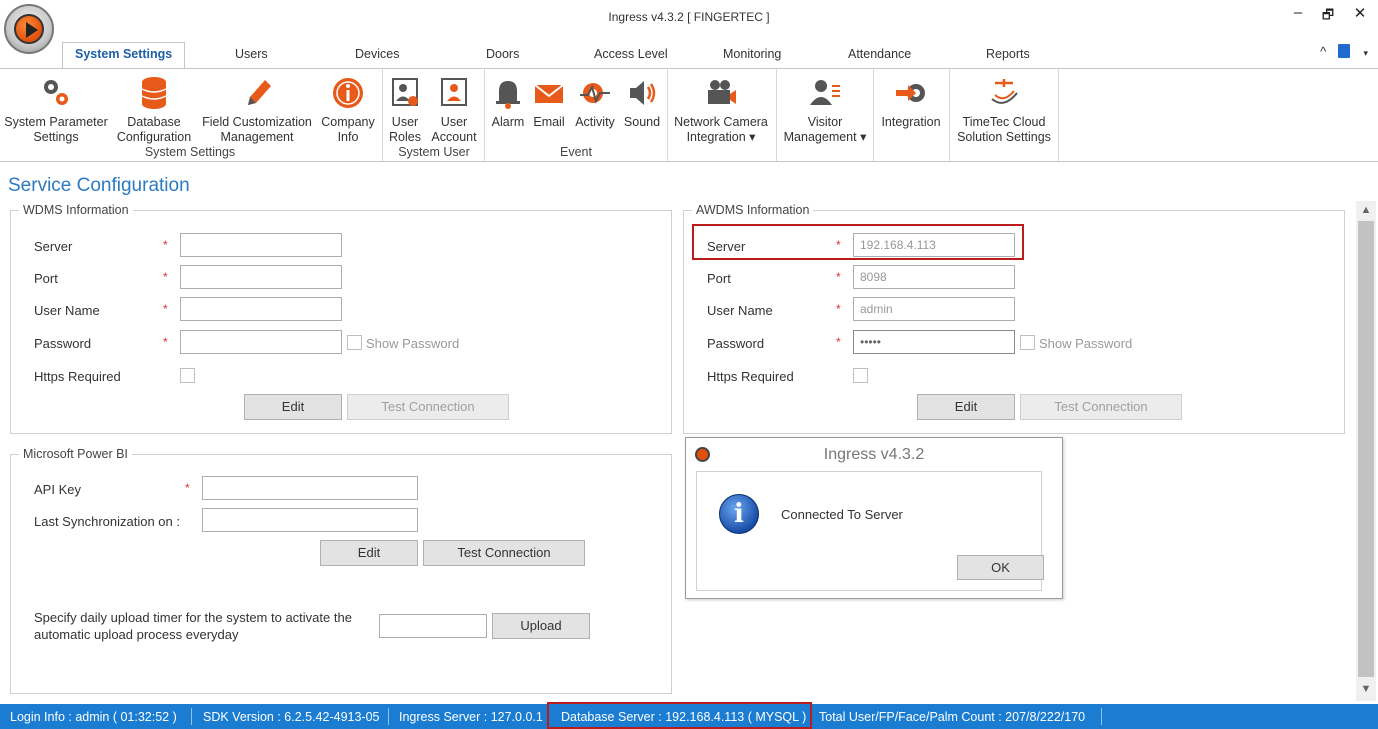 Image resolution: width=1378 pixels, height=729 pixels. I want to click on awdms-username-input, so click(934, 309).